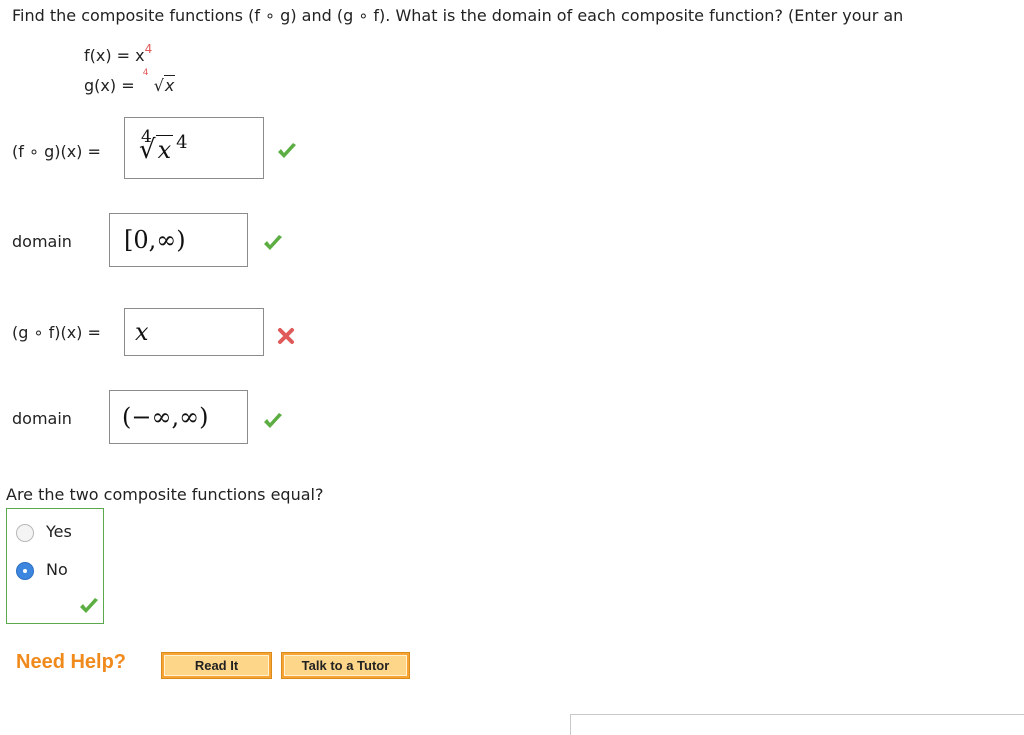 The image size is (1024, 735). Describe the element at coordinates (286, 336) in the screenshot. I see `gof-incorrect-x-icon` at that location.